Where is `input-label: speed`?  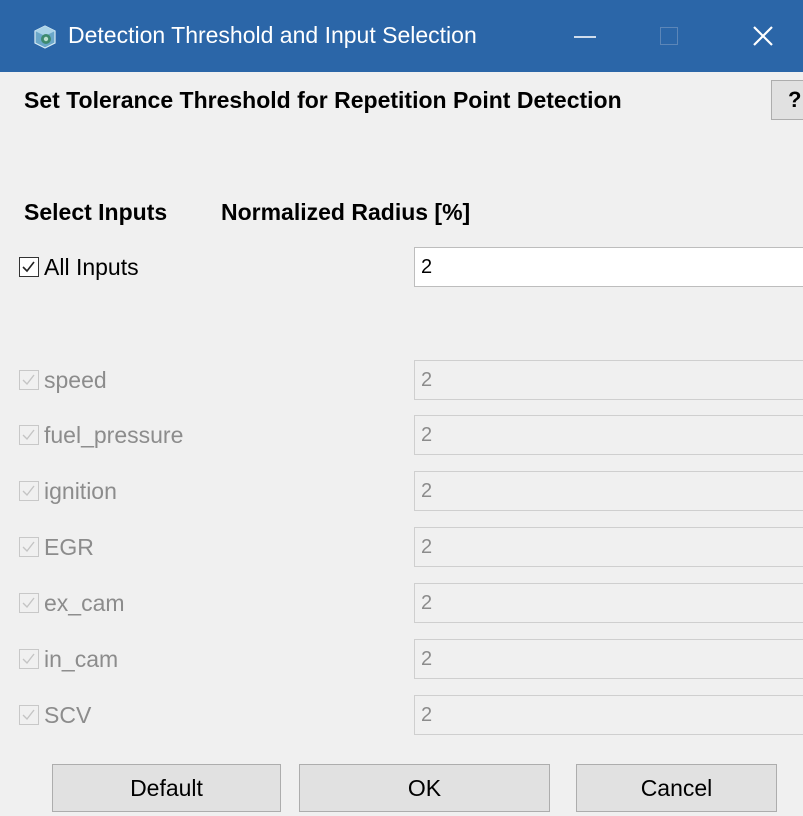
input-label: speed is located at coordinates (75, 380).